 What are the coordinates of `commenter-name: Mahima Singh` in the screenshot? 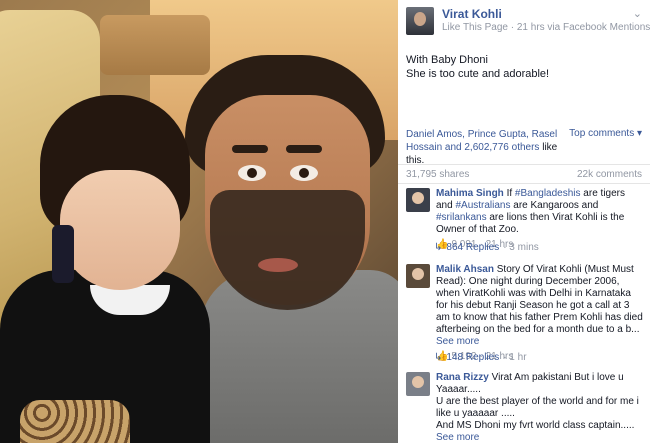 It's located at (470, 193).